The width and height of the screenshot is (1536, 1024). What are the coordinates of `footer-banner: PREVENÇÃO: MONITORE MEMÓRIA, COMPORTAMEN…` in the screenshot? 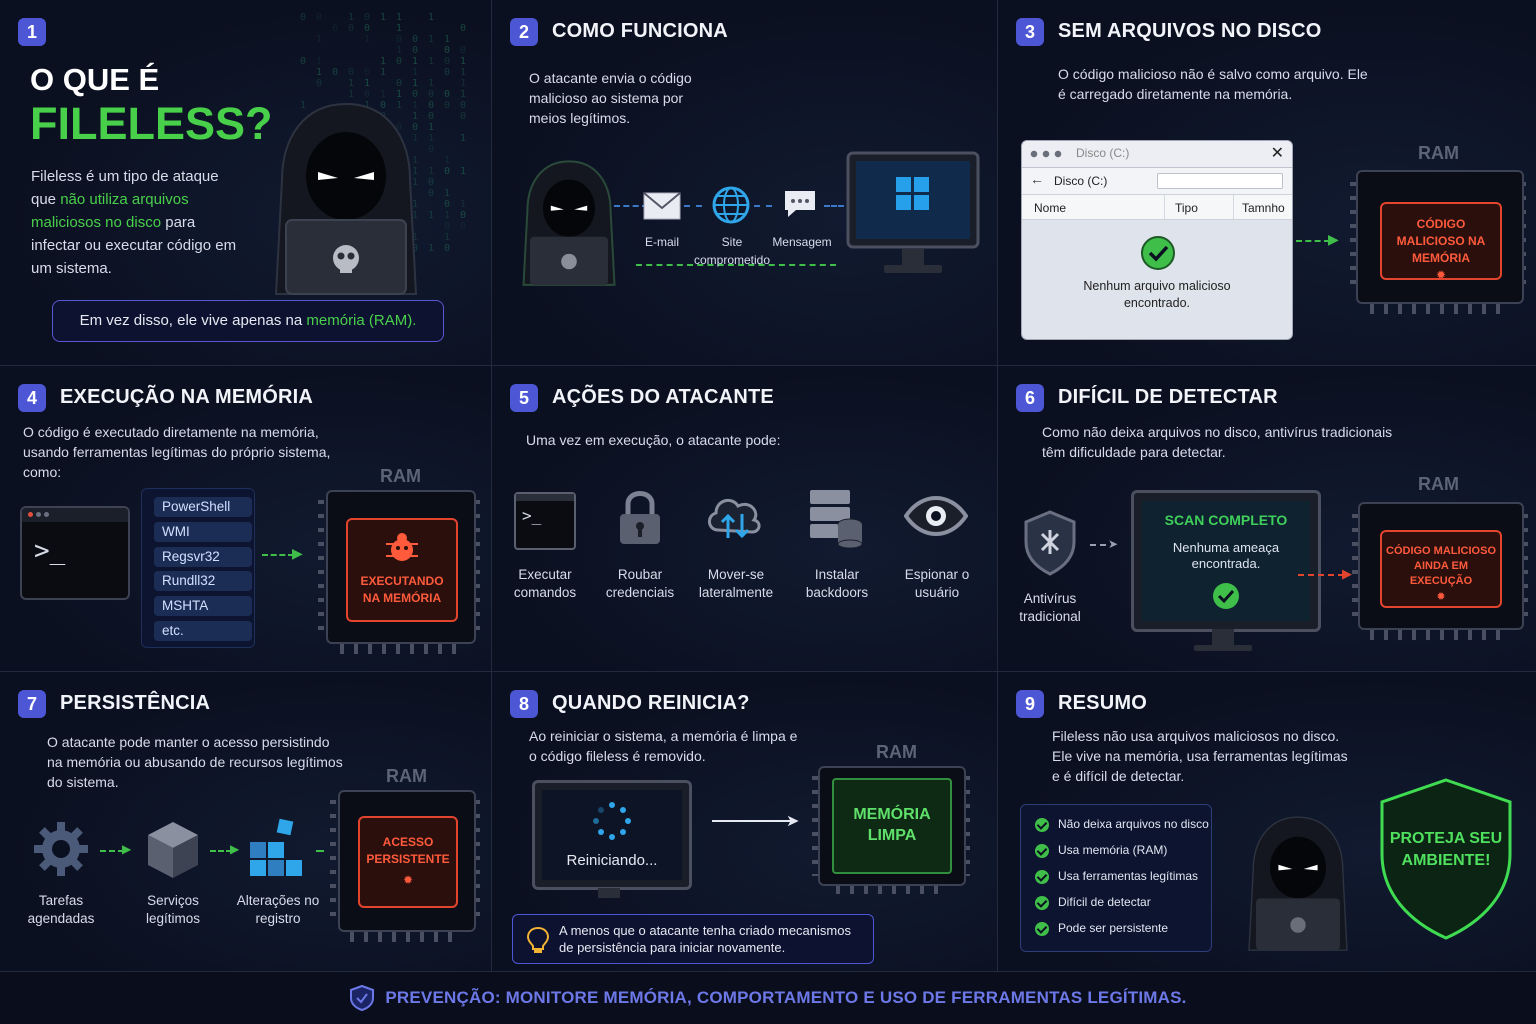 It's located at (768, 998).